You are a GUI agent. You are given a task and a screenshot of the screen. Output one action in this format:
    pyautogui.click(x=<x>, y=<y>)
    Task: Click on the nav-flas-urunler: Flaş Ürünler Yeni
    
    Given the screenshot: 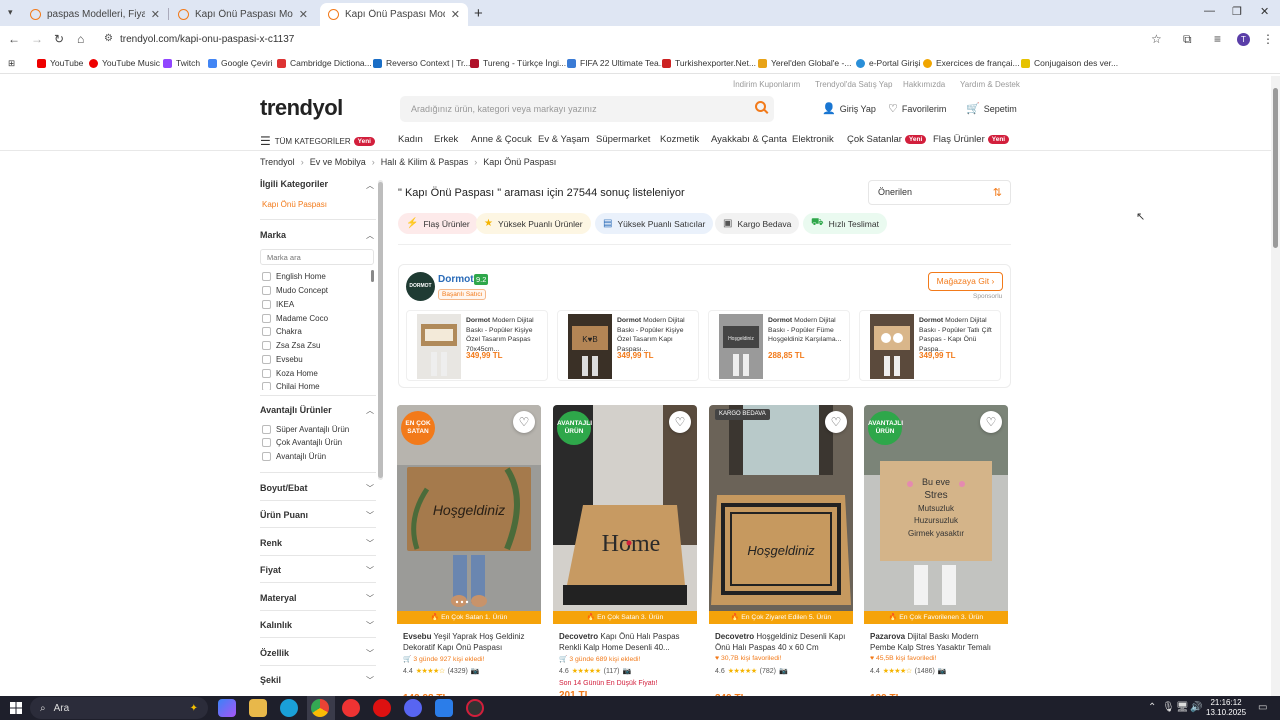 What is the action you would take?
    pyautogui.click(x=971, y=139)
    